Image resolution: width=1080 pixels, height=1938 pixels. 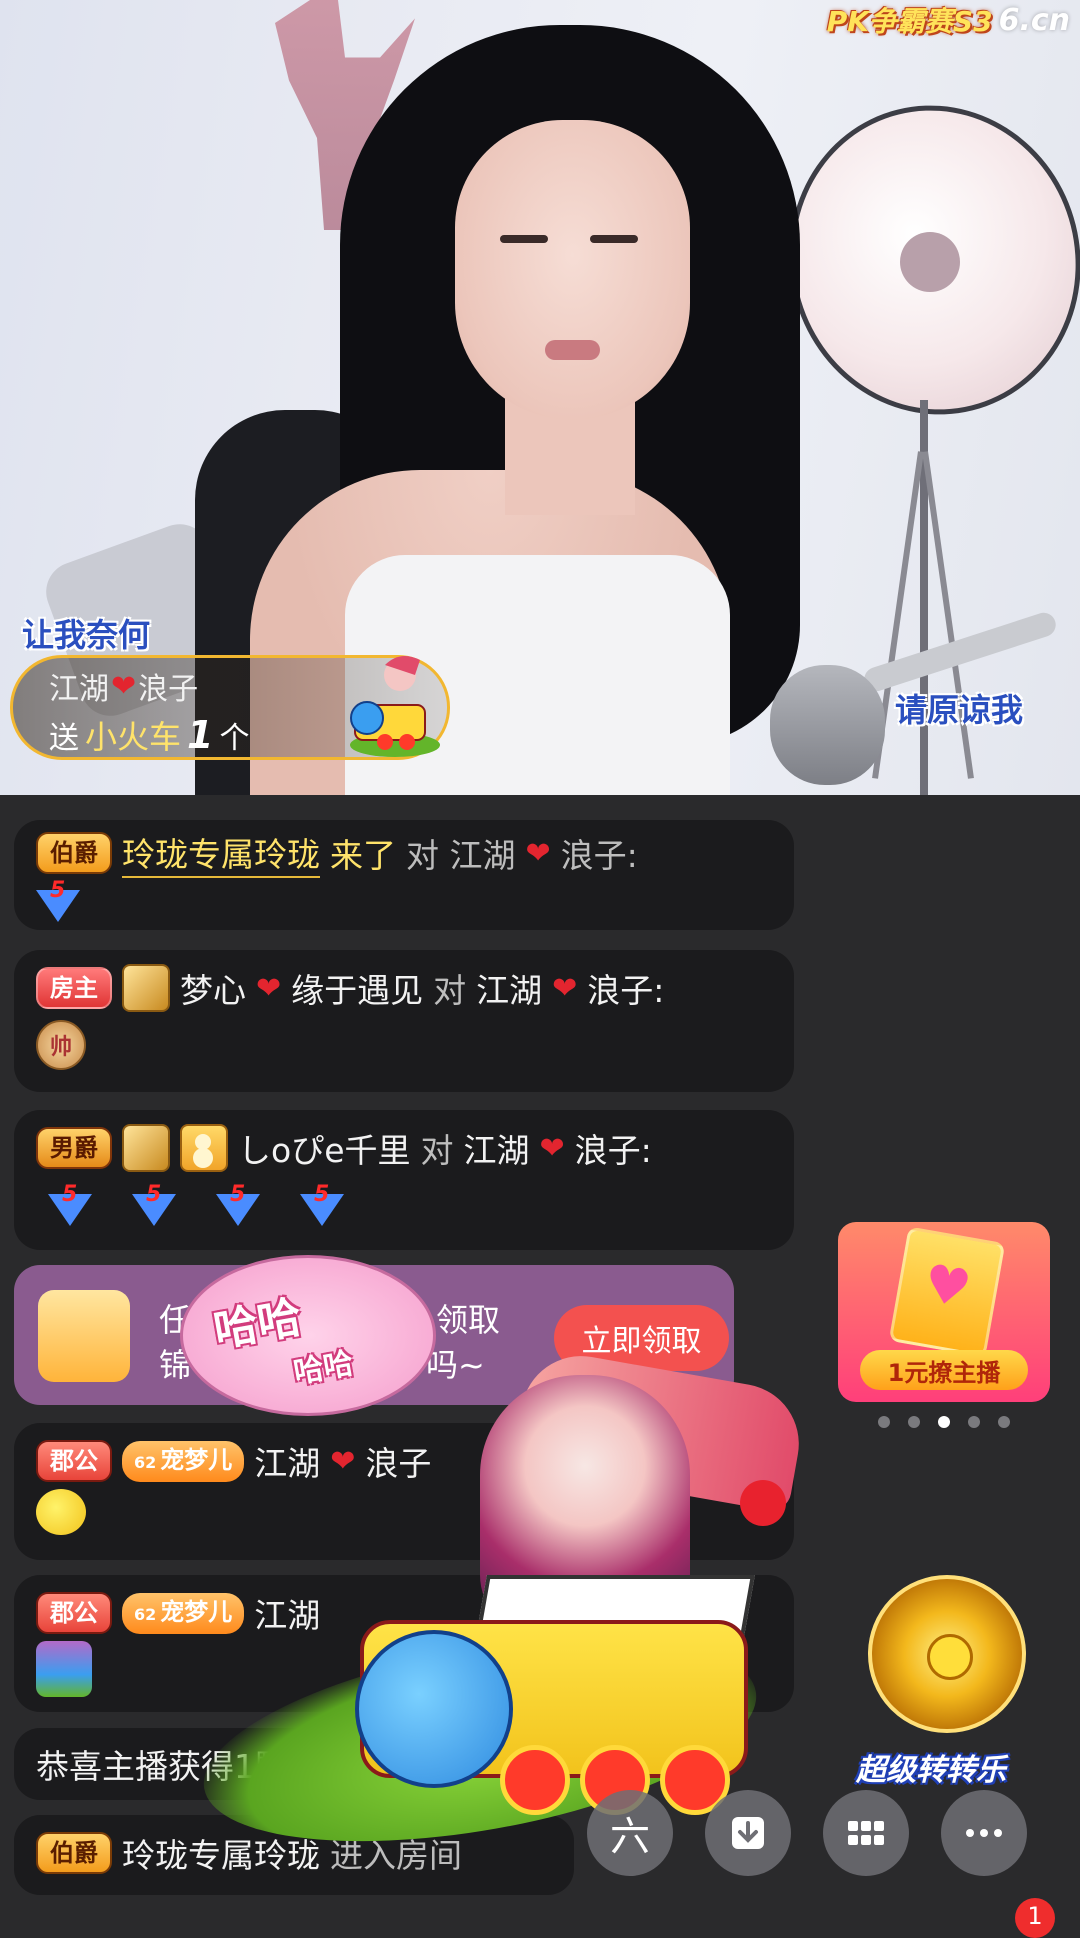 What do you see at coordinates (944, 1370) in the screenshot?
I see `side-promo-label: 1元撩主播` at bounding box center [944, 1370].